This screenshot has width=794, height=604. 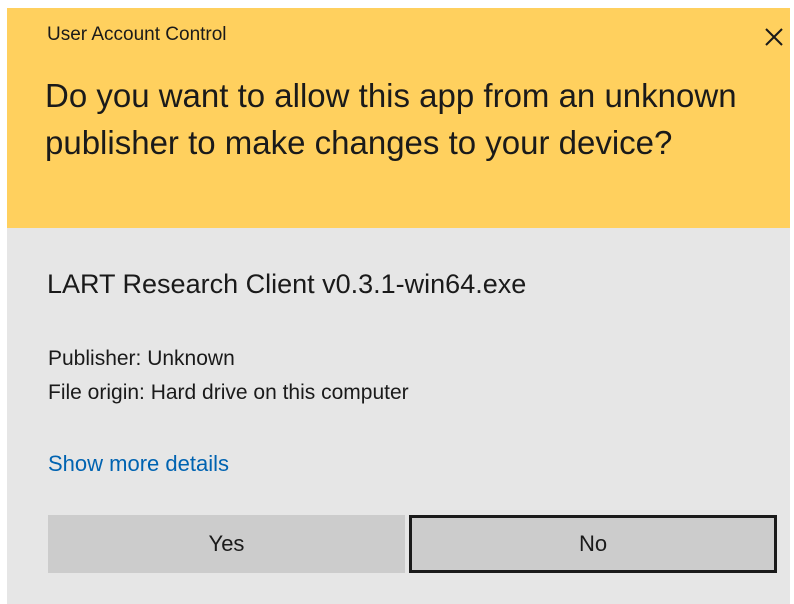 What do you see at coordinates (226, 544) in the screenshot?
I see `yes-button: Yes` at bounding box center [226, 544].